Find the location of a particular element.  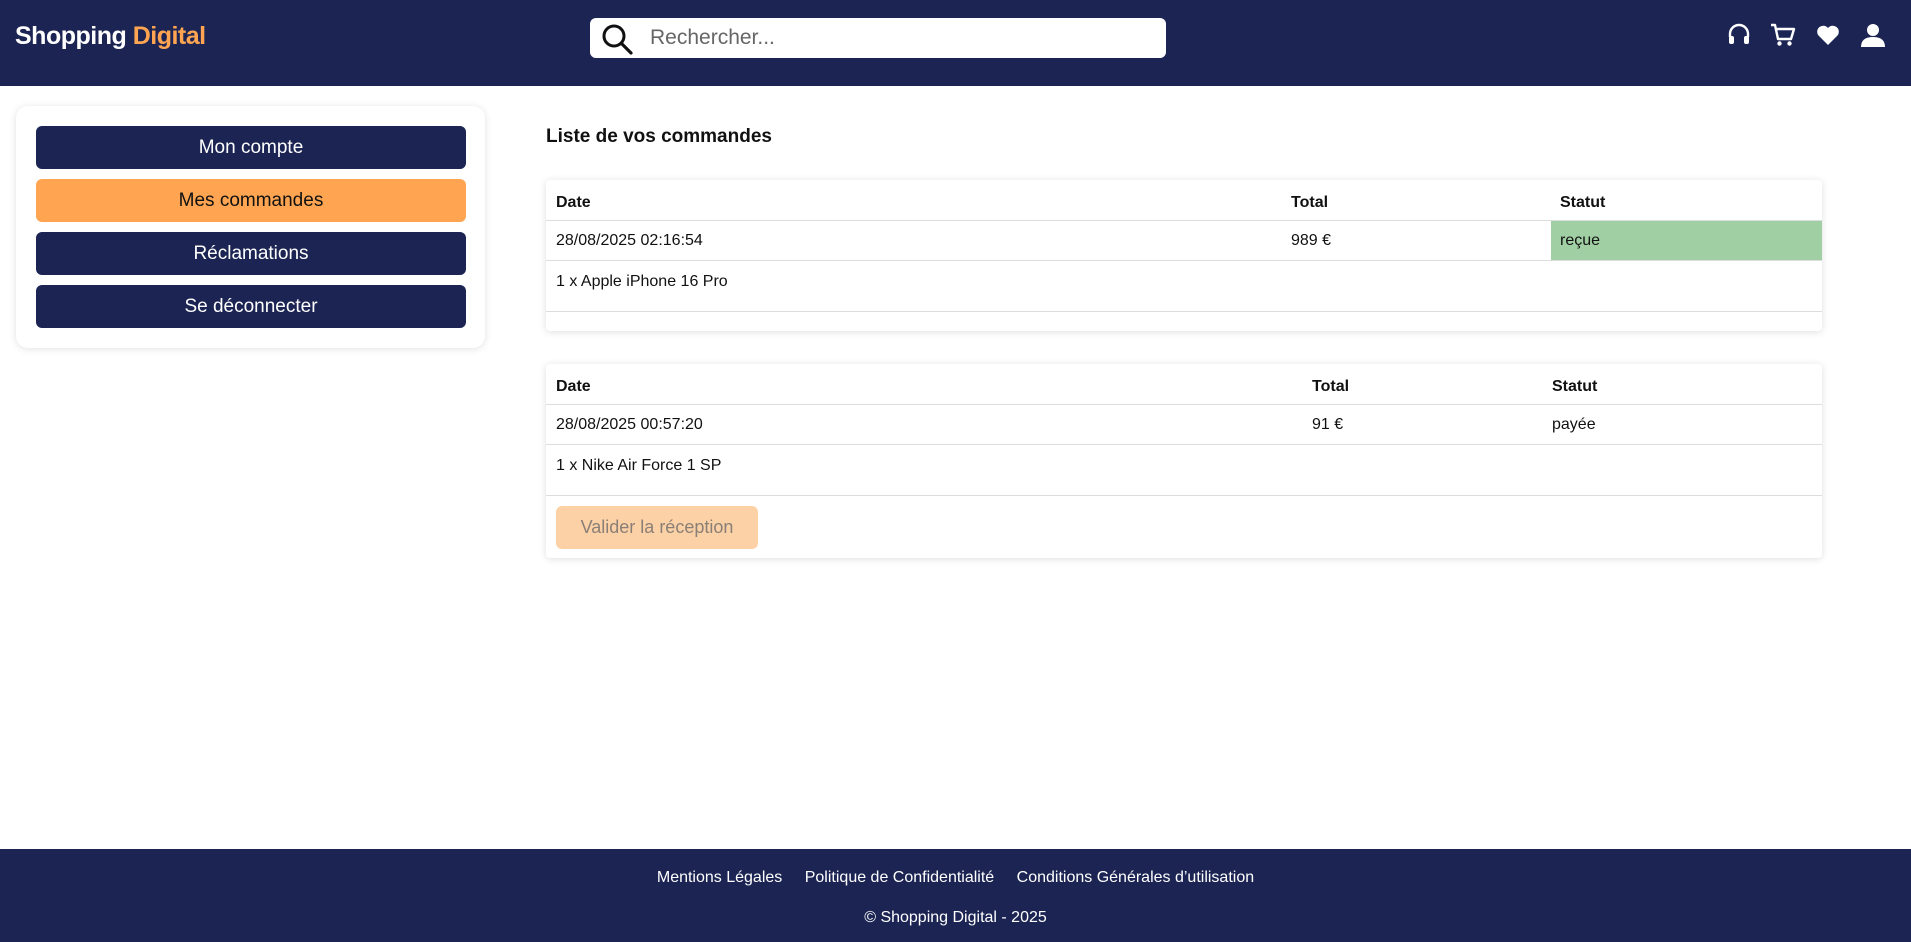

validate-reception-button: Valider la réception is located at coordinates (657, 527).